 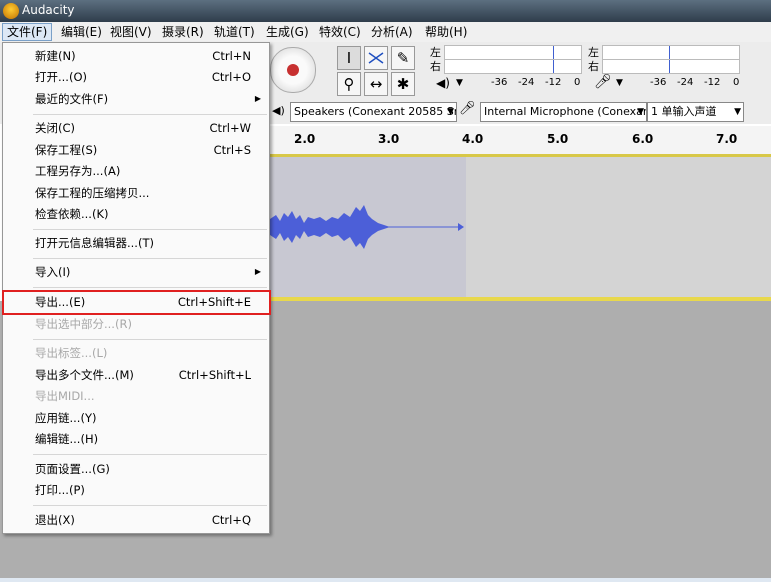 What do you see at coordinates (619, 83) in the screenshot?
I see `rec-meter-dropdown-icon: ▼` at bounding box center [619, 83].